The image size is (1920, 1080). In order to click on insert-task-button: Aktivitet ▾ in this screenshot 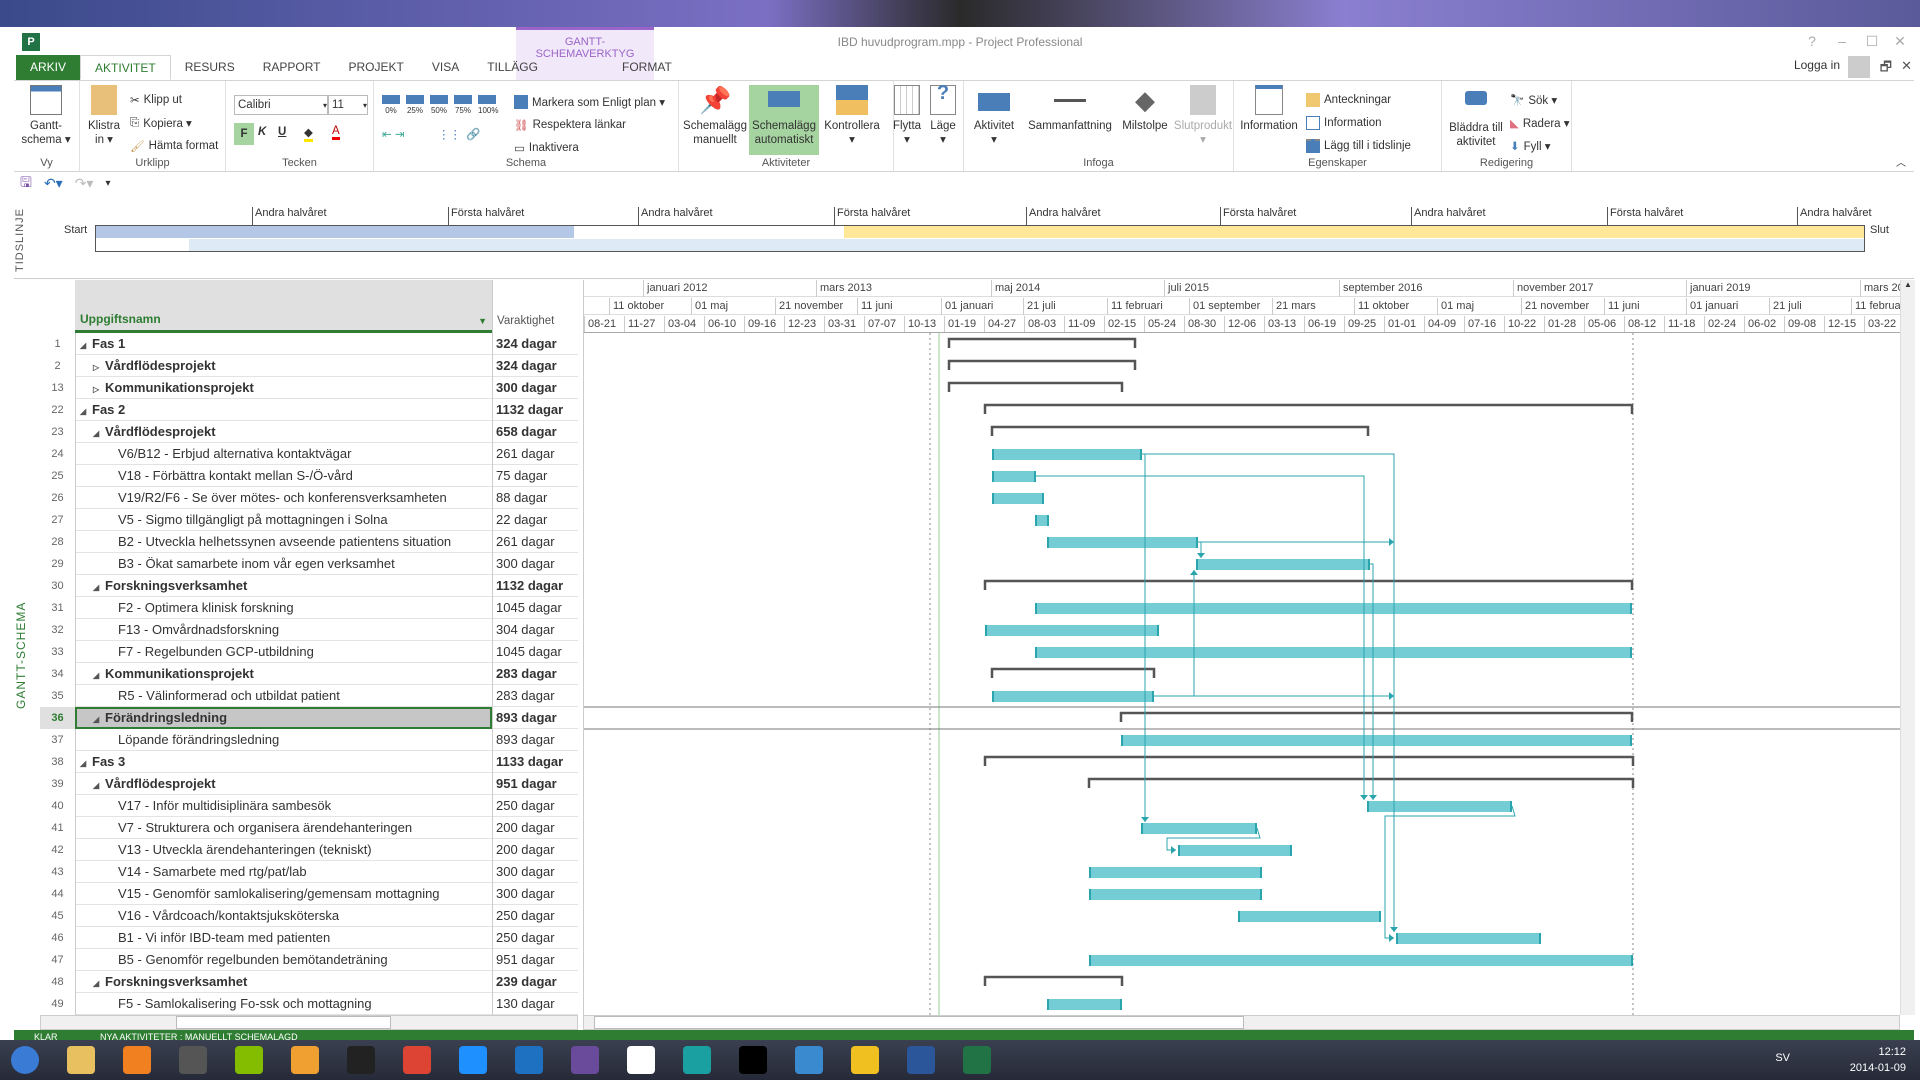, I will do `click(994, 116)`.